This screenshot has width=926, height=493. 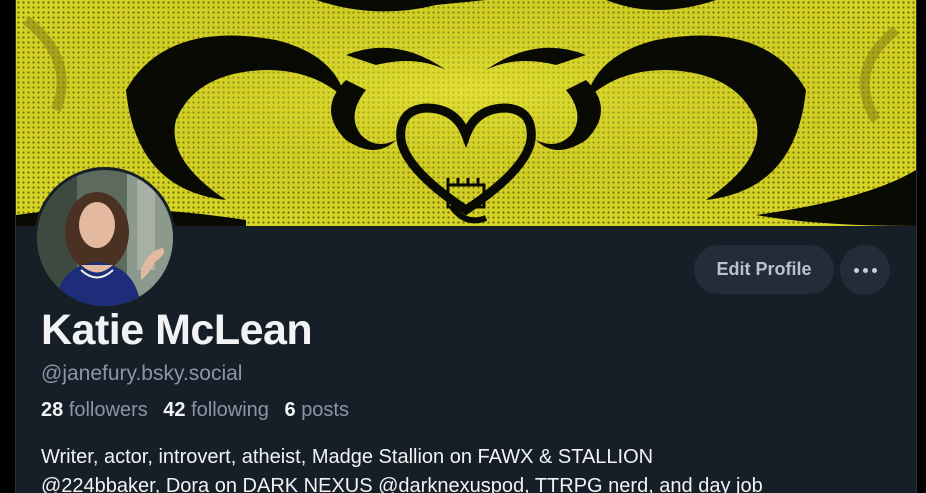 I want to click on following-label: following, so click(x=230, y=410).